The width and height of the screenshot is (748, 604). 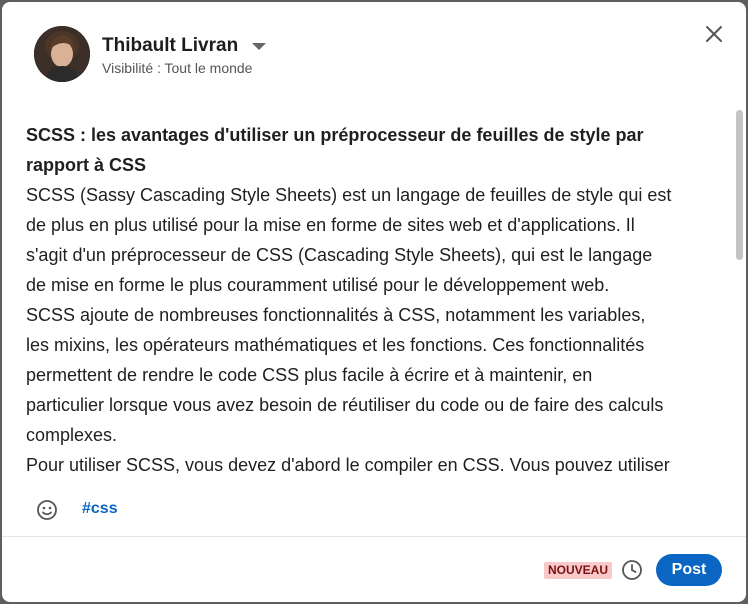 What do you see at coordinates (170, 45) in the screenshot?
I see `user-name: Thibault Livran` at bounding box center [170, 45].